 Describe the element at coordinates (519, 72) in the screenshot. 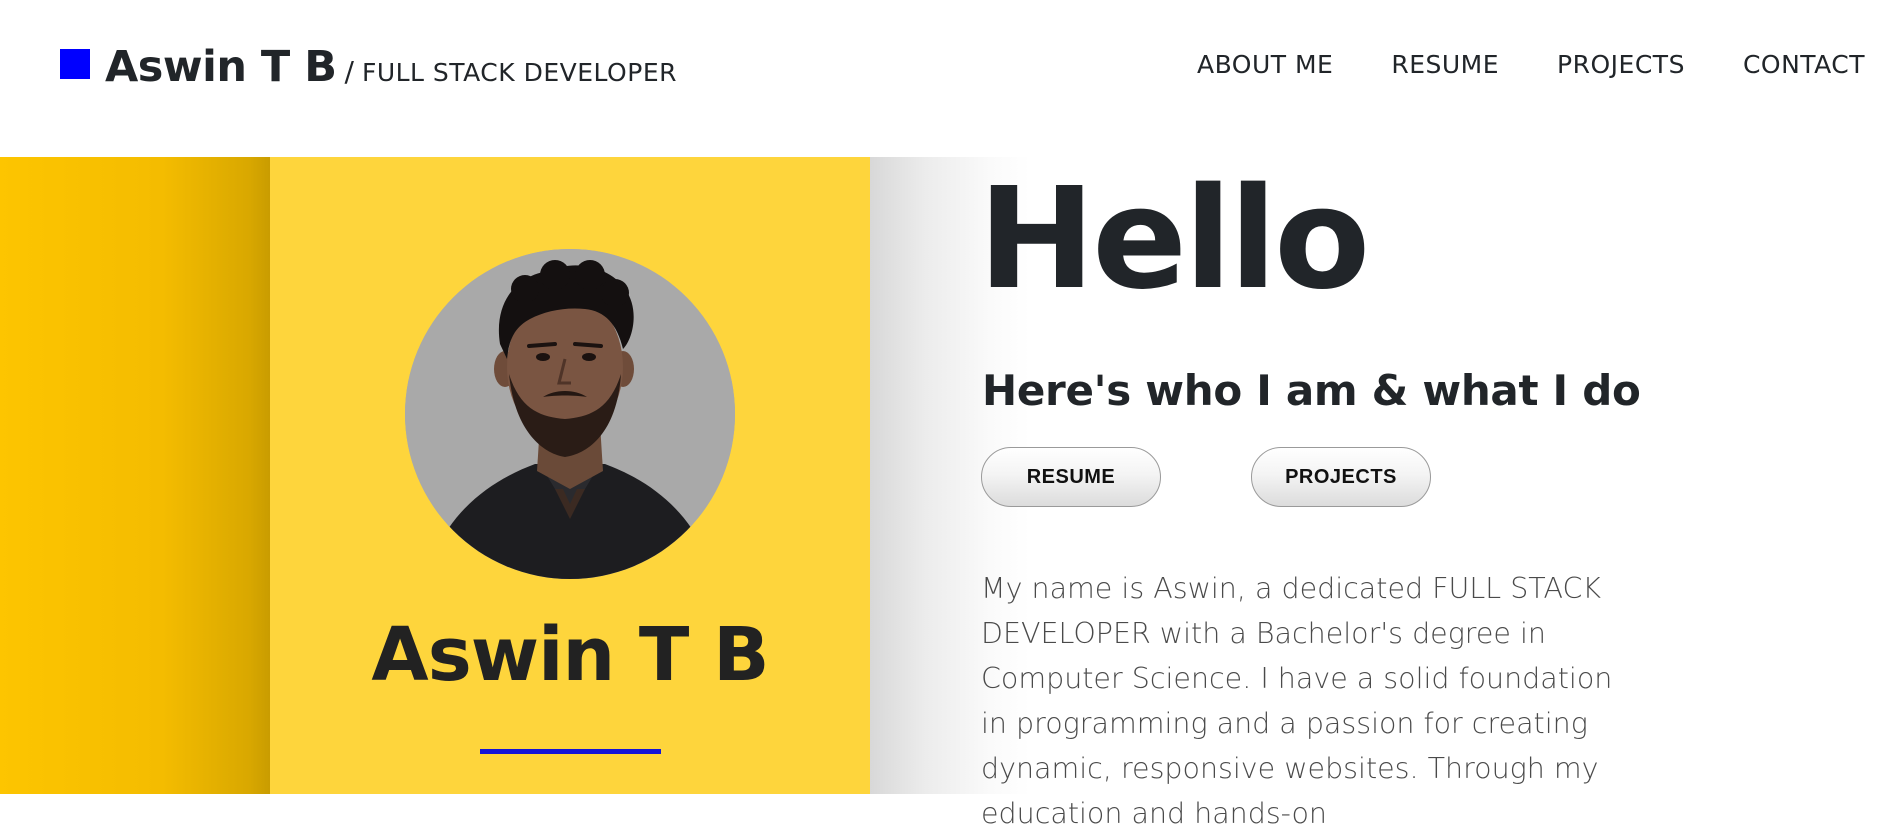

I see `brand-role: FULL STACK DEVELOPER` at that location.